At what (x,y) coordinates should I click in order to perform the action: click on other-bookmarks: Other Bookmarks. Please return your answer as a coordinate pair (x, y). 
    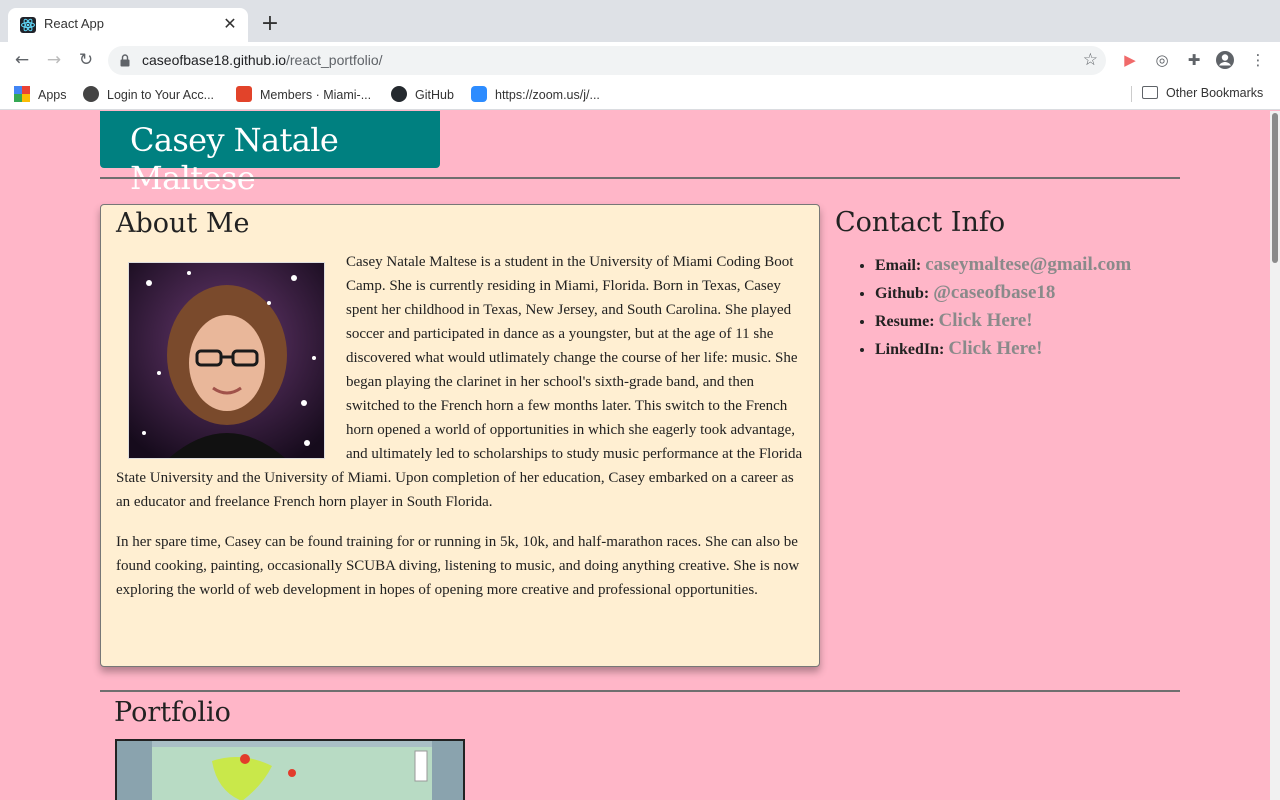
    Looking at the image, I should click on (1202, 95).